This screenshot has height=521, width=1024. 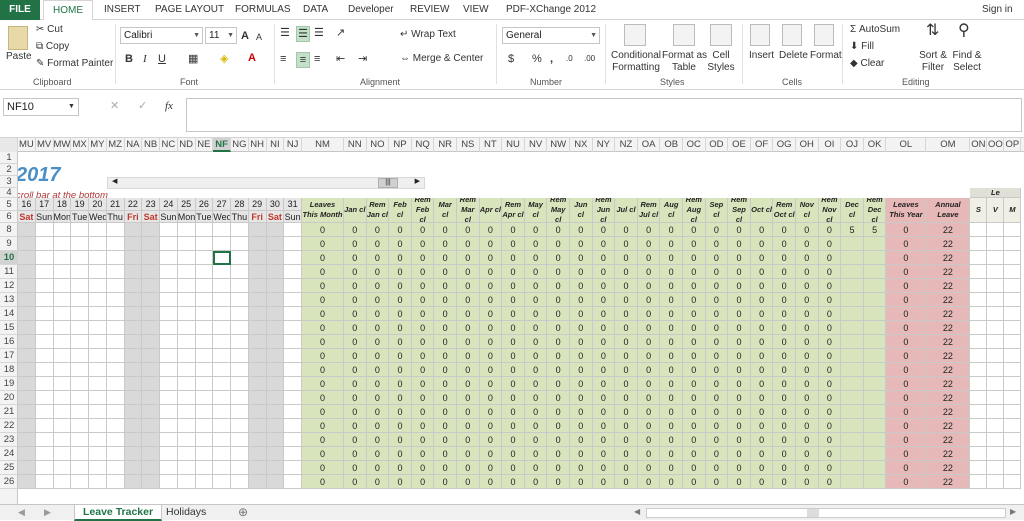 What do you see at coordinates (9, 356) in the screenshot?
I see `row-header: 17` at bounding box center [9, 356].